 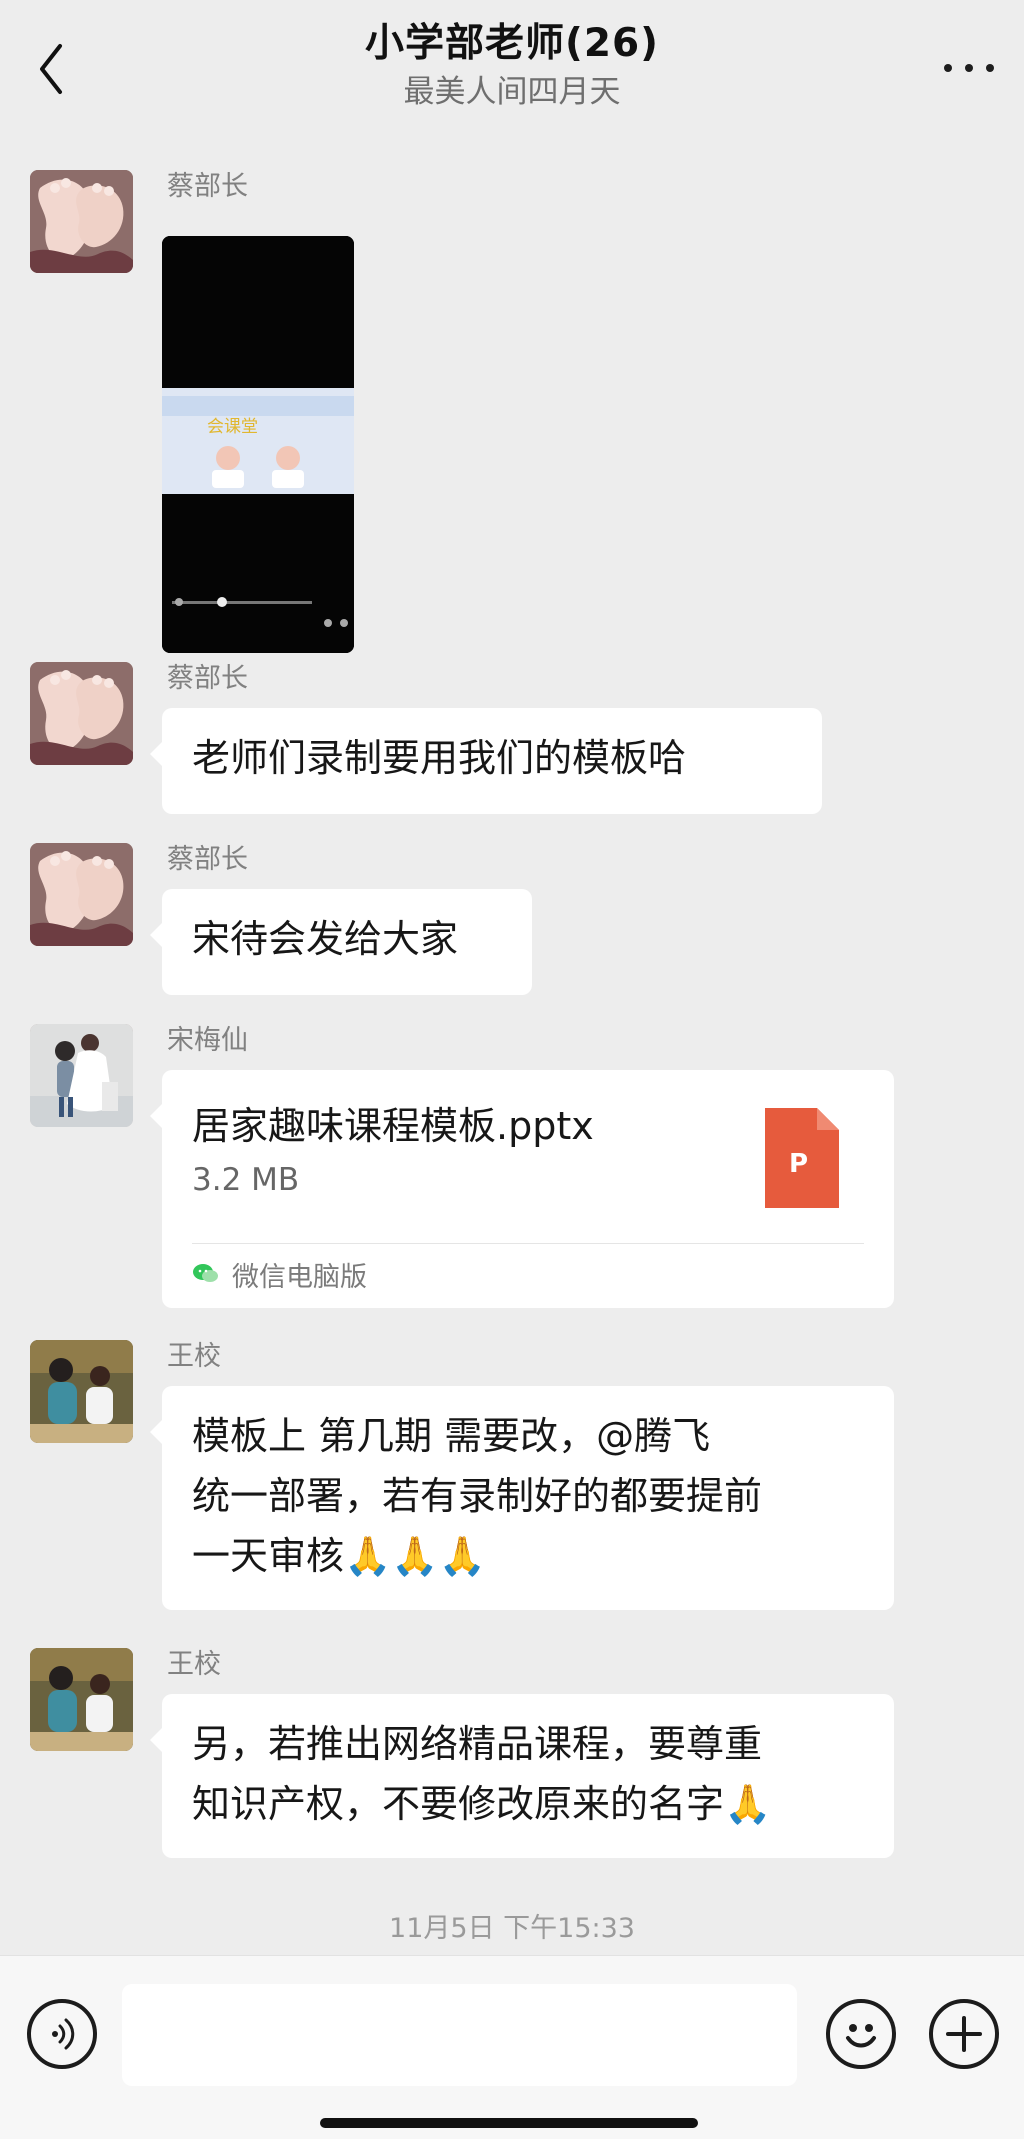 I want to click on message-line: 知识产权，不要修改原来的名字🙏, so click(x=482, y=1804).